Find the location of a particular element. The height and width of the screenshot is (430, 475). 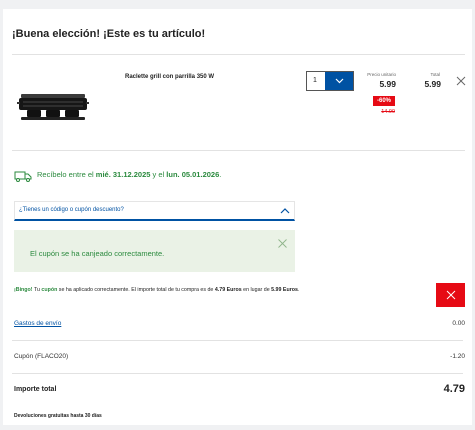

quantity-select: 1 is located at coordinates (330, 81).